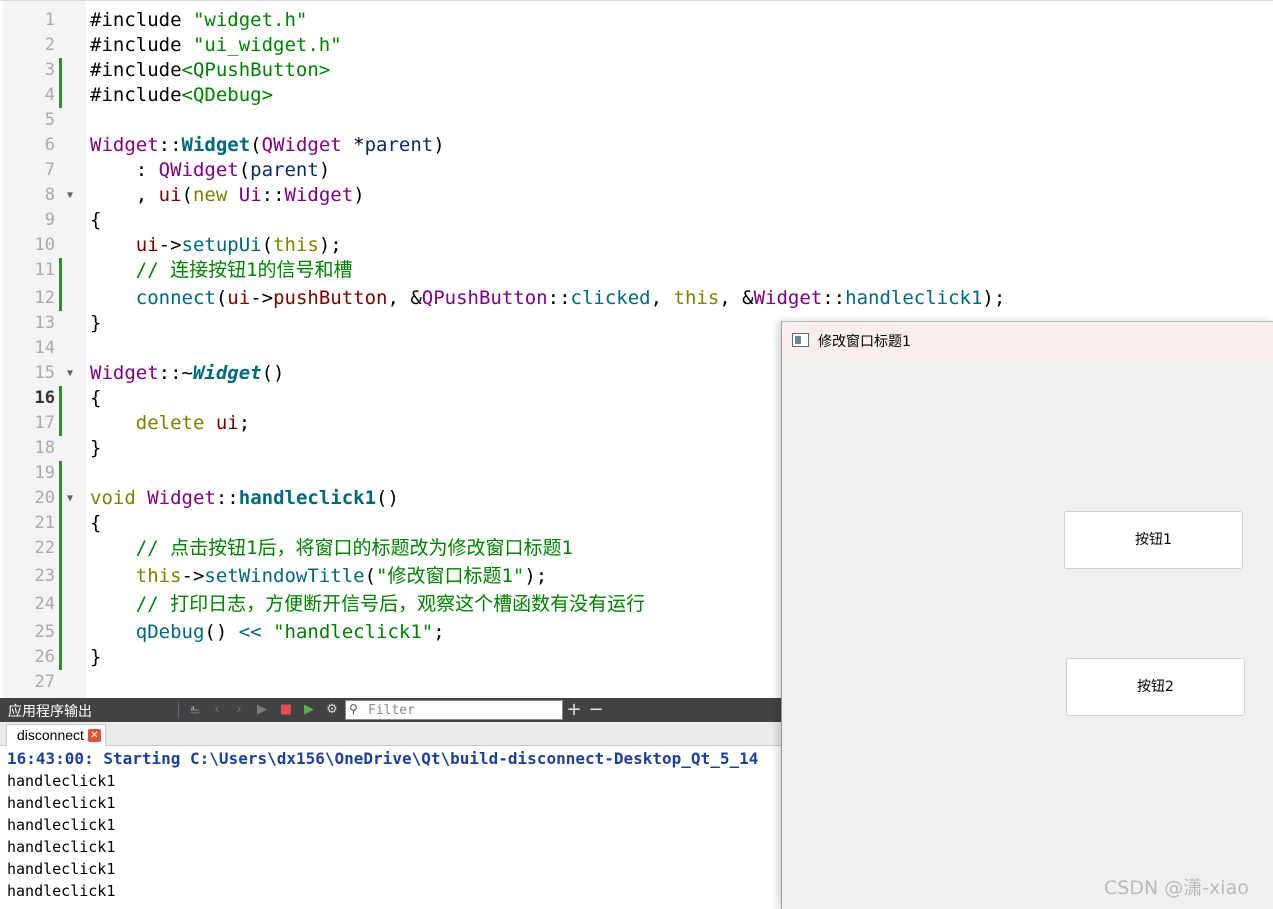 The image size is (1273, 909). What do you see at coordinates (44, 604) in the screenshot?
I see `line-number: 24` at bounding box center [44, 604].